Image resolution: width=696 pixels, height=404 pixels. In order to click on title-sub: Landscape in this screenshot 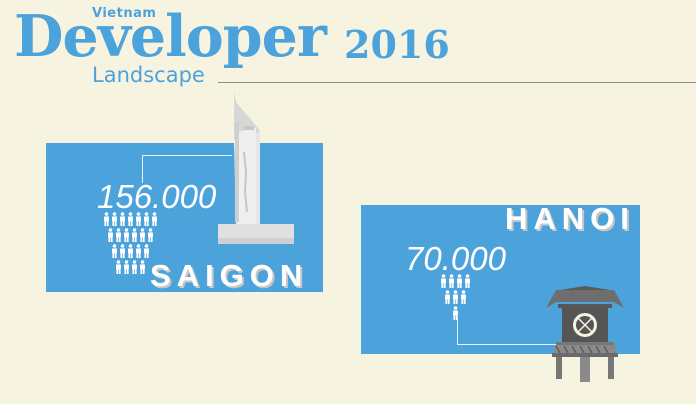, I will do `click(148, 75)`.